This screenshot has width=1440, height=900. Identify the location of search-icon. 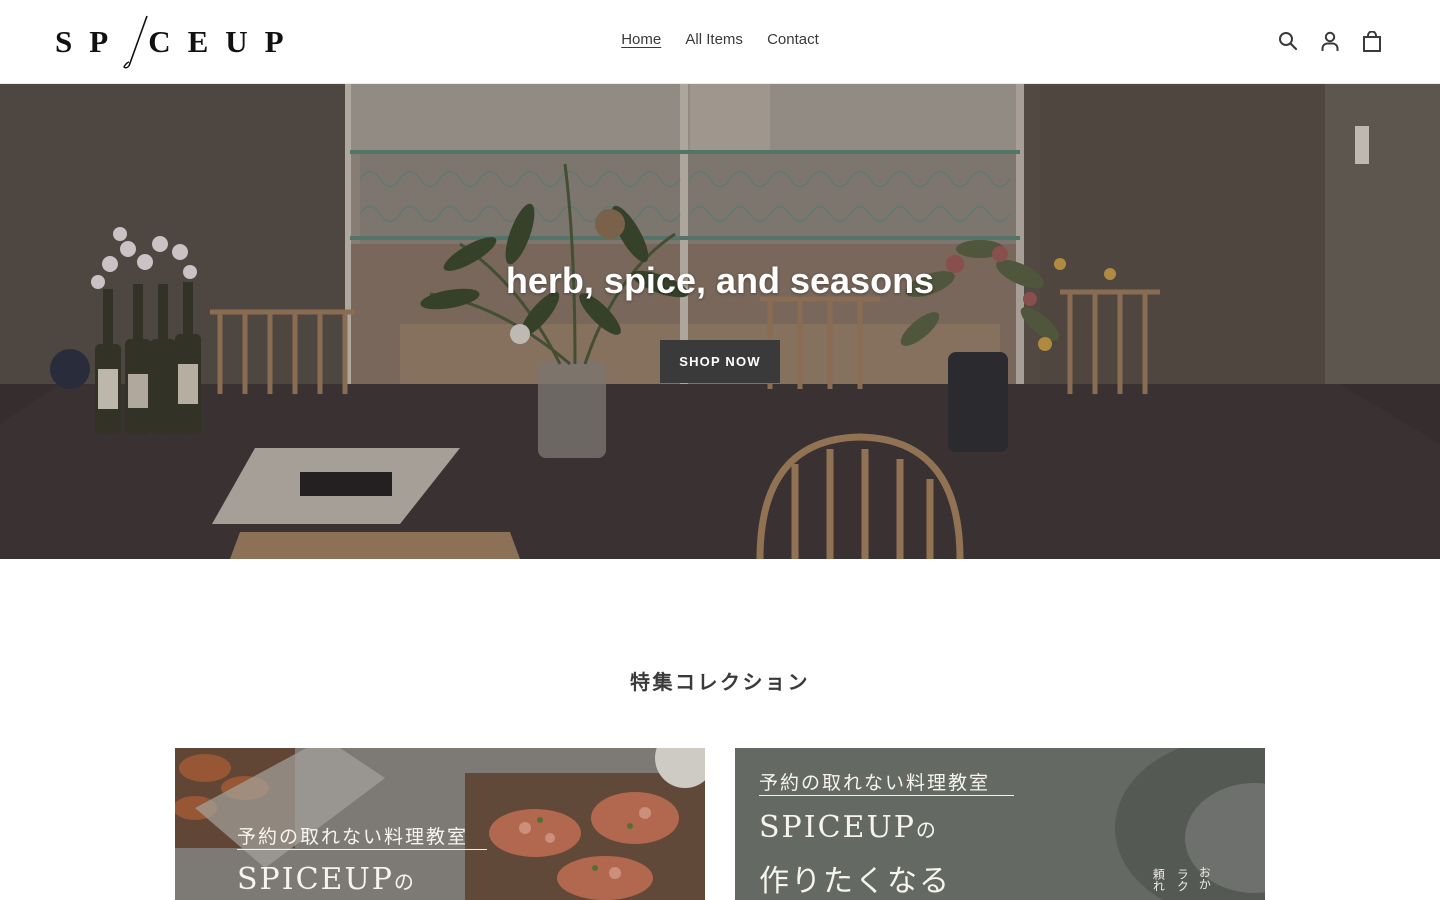
(1288, 41).